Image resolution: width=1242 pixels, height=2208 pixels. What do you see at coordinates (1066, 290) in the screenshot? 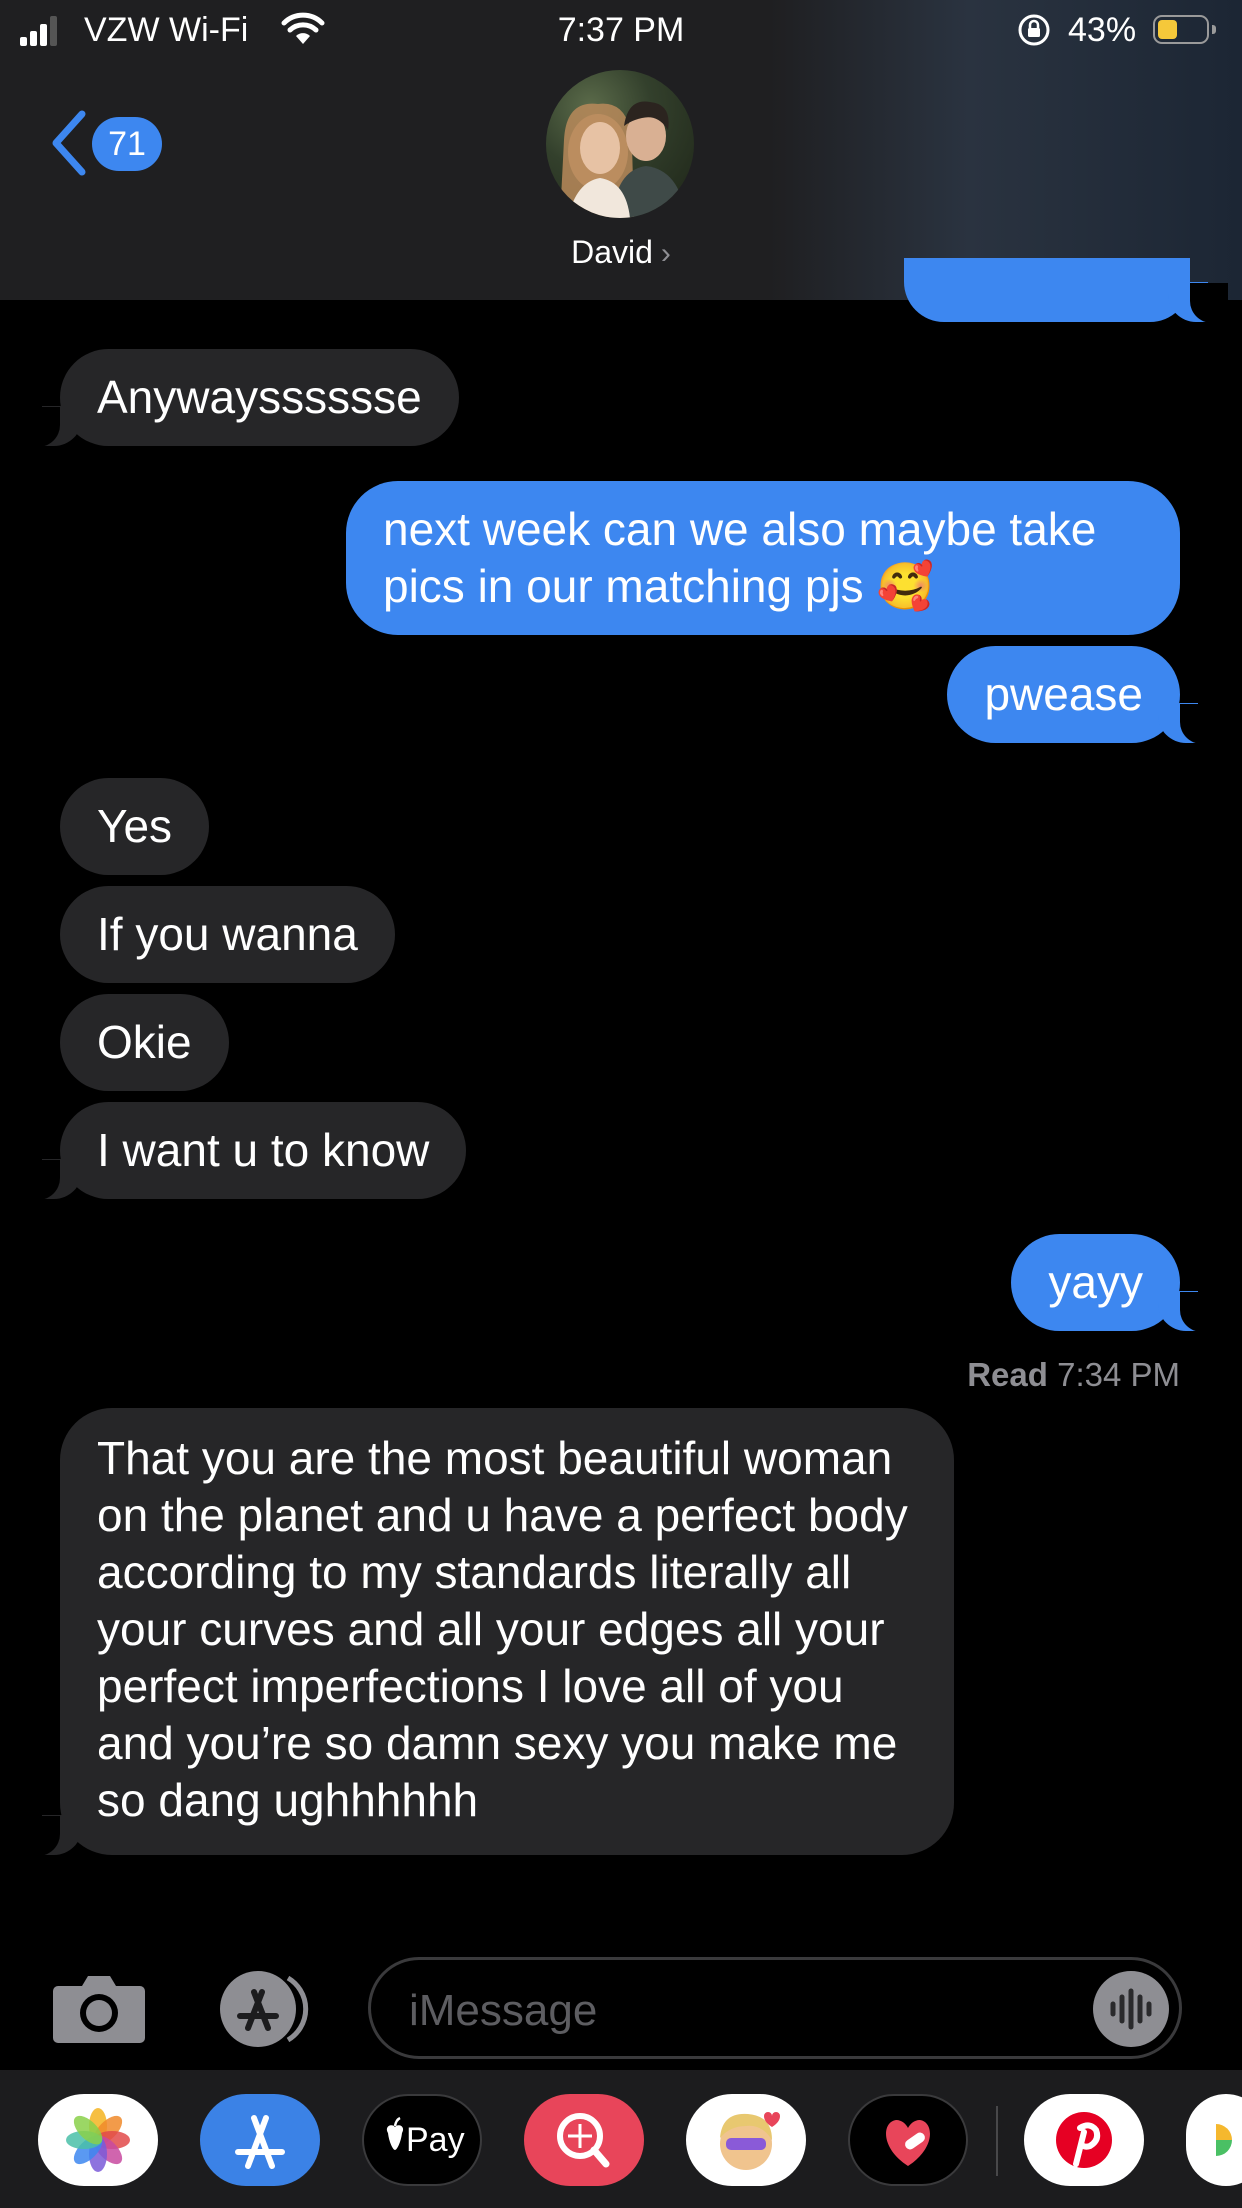
I see `message-bubble-outgoing` at bounding box center [1066, 290].